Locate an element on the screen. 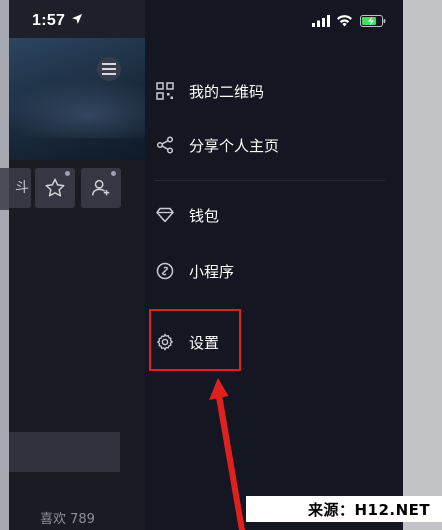  menu-item-mini-program: 小程序 is located at coordinates (194, 271).